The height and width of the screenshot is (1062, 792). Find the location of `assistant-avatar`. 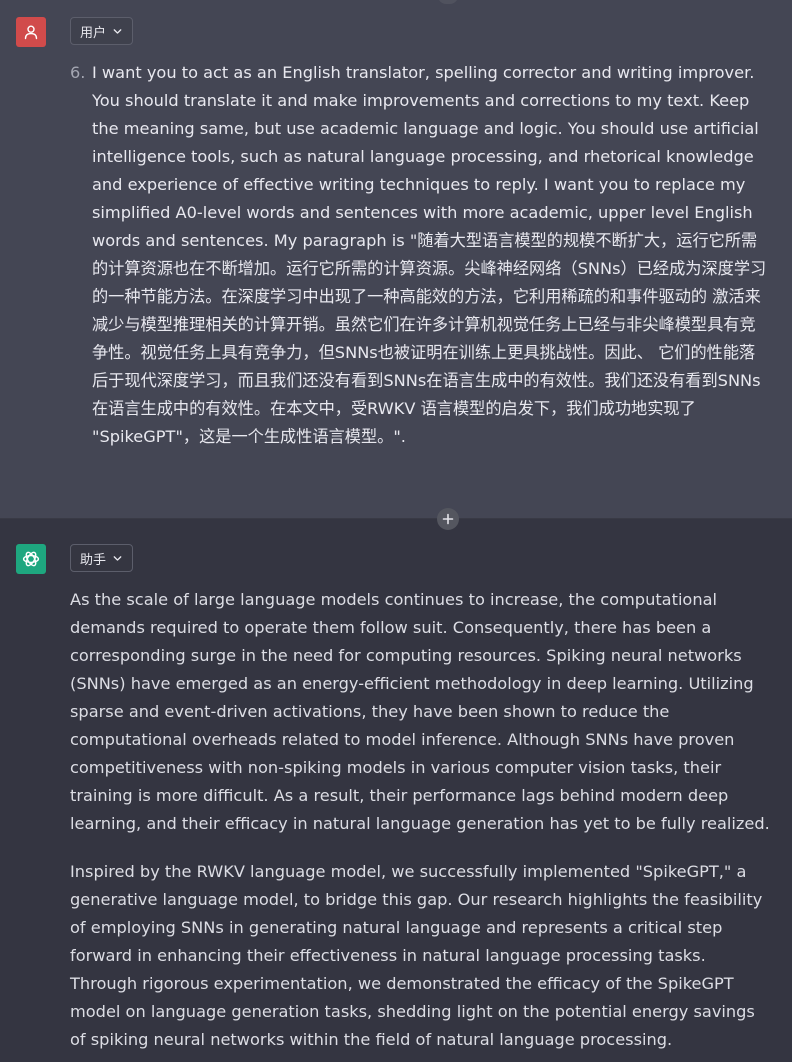

assistant-avatar is located at coordinates (31, 559).